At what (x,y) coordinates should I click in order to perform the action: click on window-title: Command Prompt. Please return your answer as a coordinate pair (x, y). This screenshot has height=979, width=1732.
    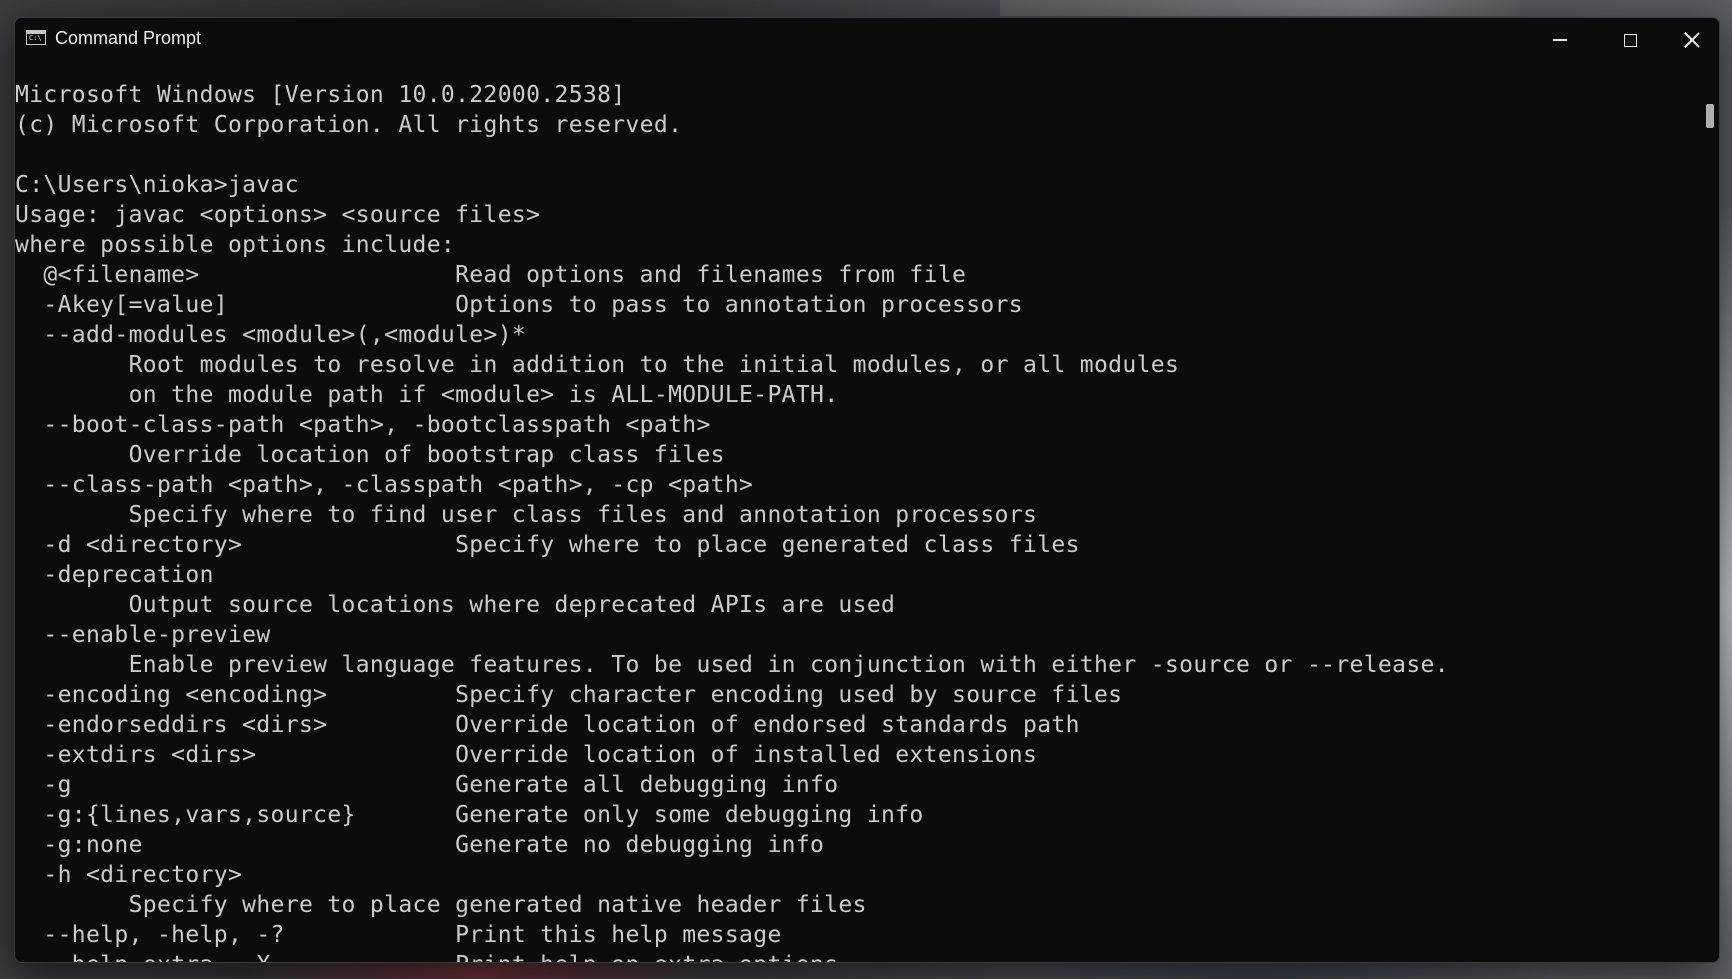
    Looking at the image, I should click on (128, 38).